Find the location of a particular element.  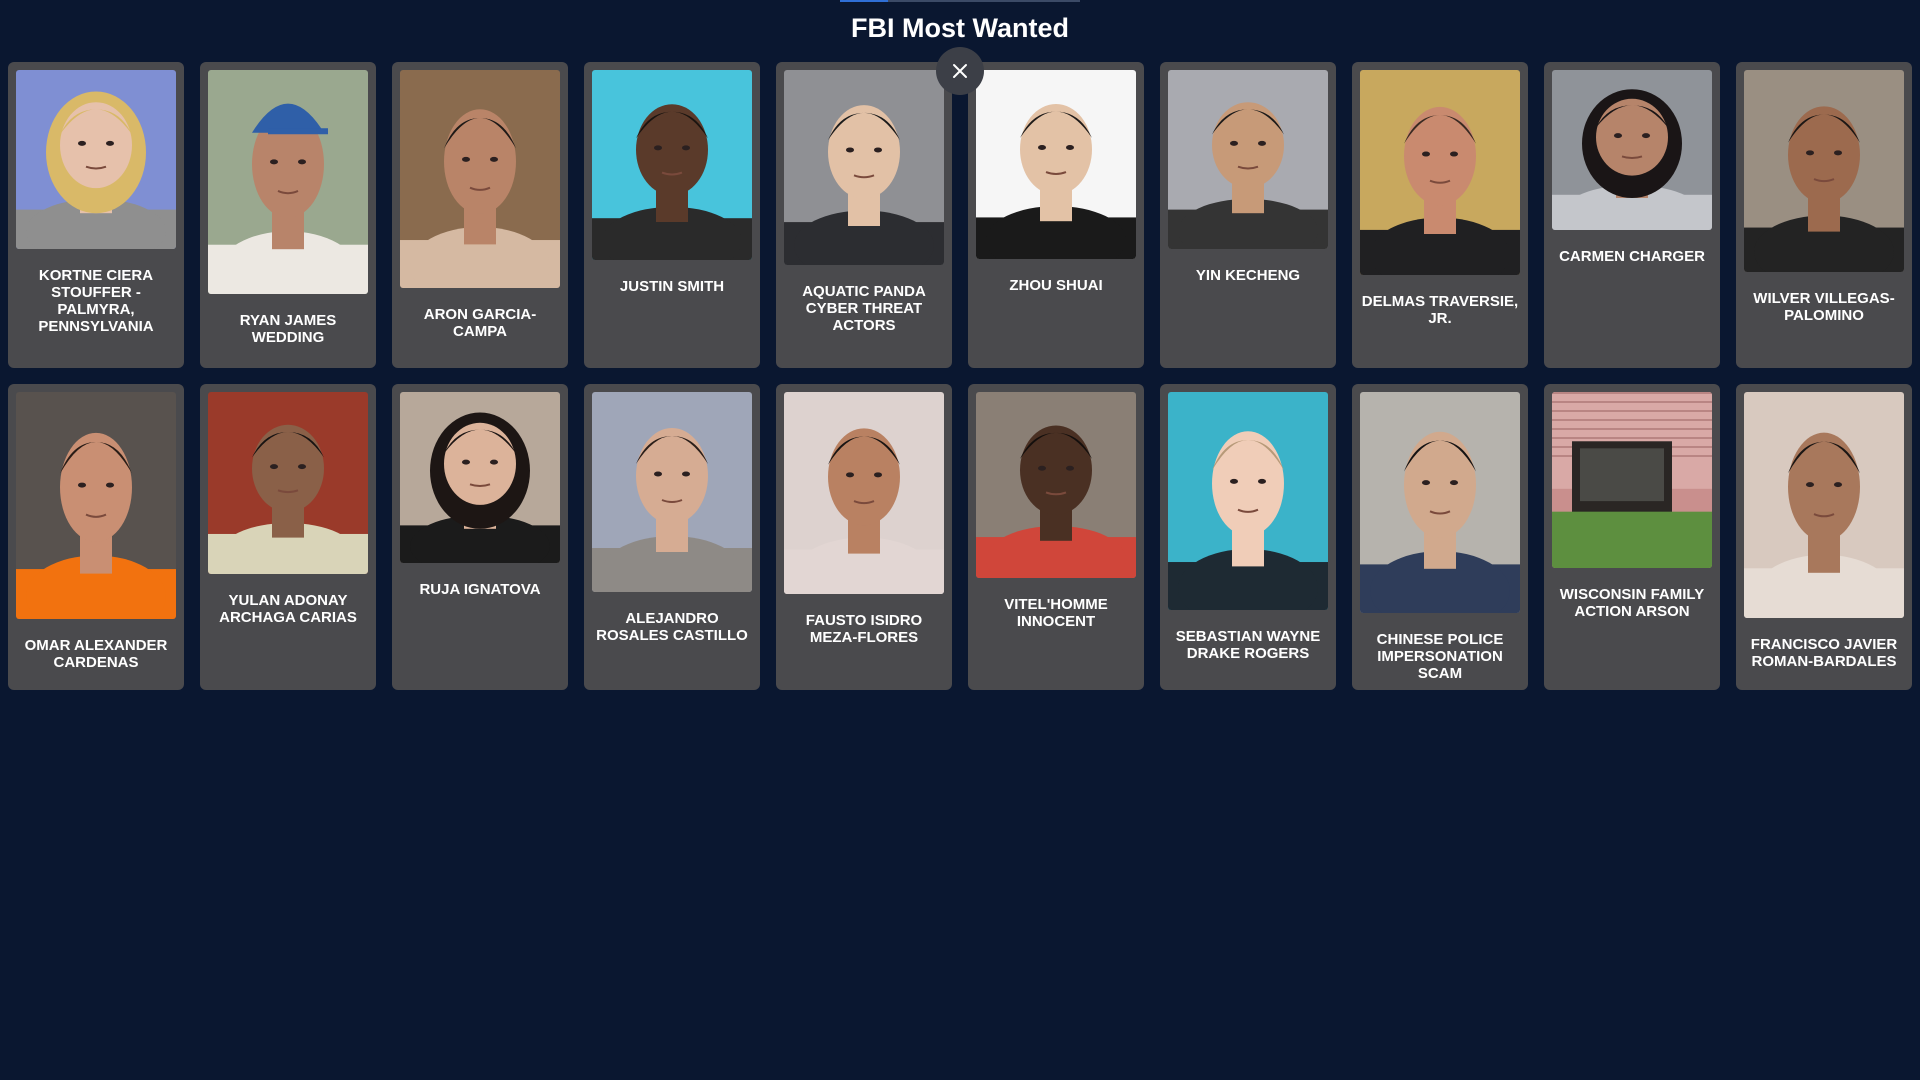

wanted-card: DELMAS TRAVERSIE, JR. is located at coordinates (1440, 215).